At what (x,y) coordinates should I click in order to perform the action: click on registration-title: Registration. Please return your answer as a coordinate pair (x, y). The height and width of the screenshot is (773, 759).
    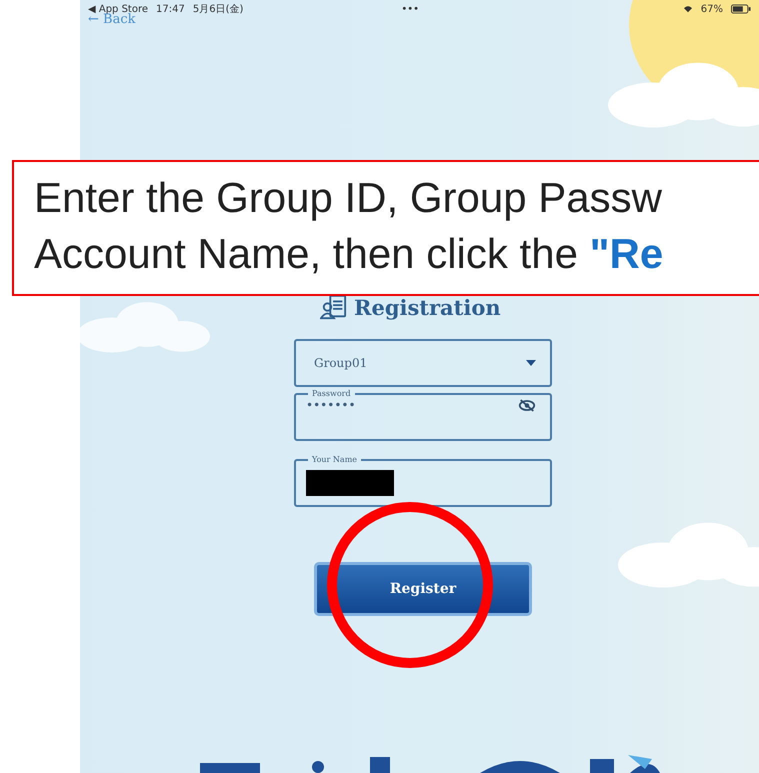
    Looking at the image, I should click on (427, 307).